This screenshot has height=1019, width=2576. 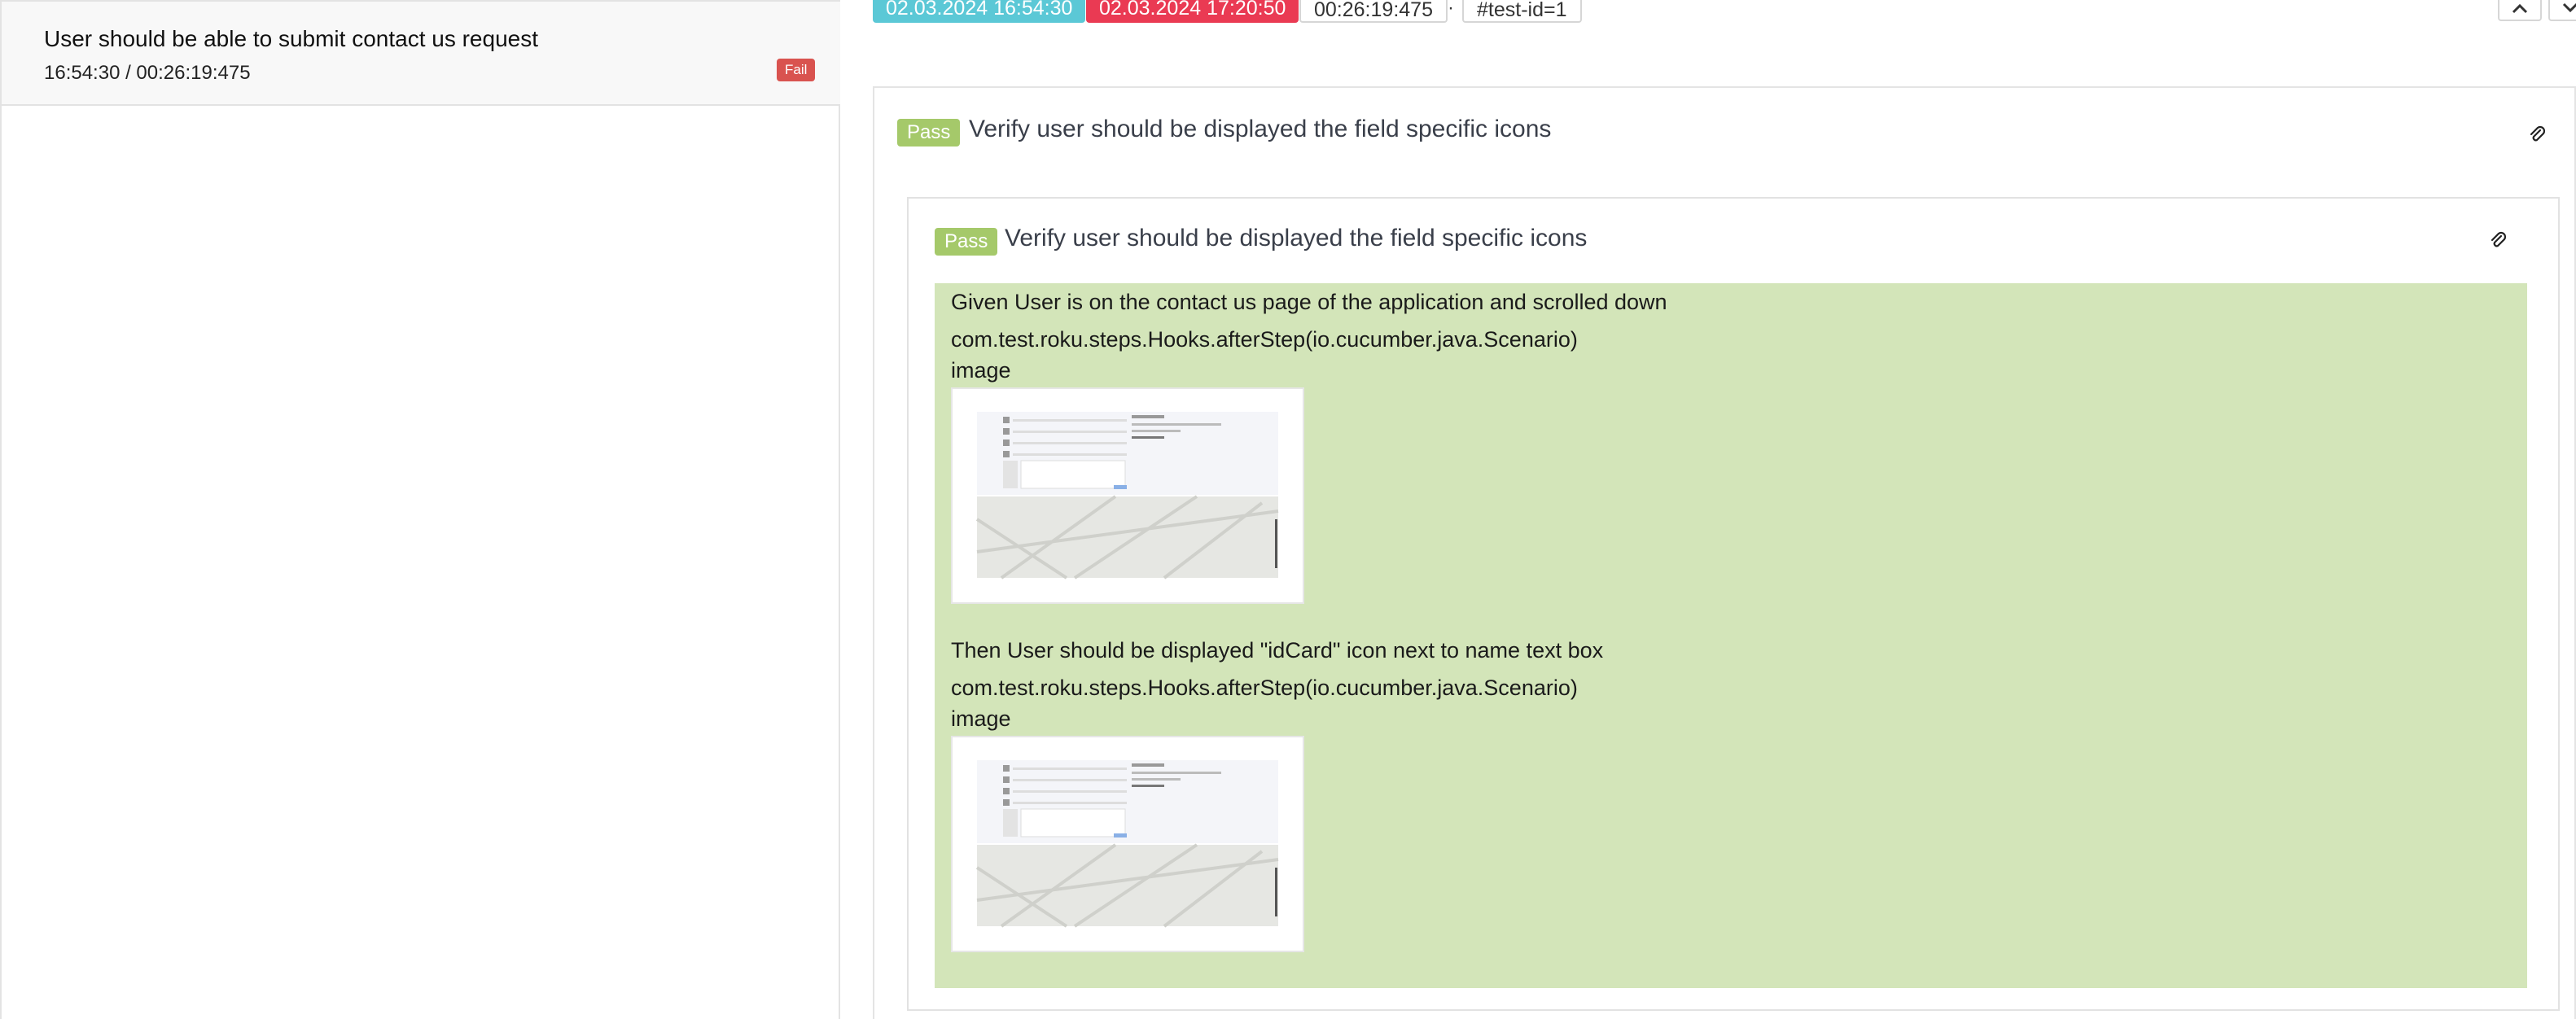 I want to click on status-badge: Fail, so click(x=796, y=70).